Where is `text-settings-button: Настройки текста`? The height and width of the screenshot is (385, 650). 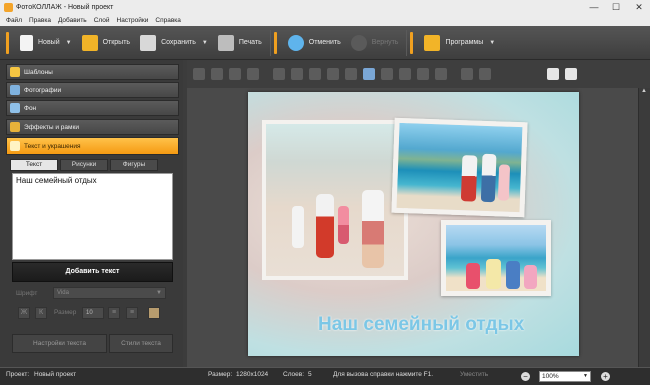
text-settings-button: Настройки текста is located at coordinates (59, 343).